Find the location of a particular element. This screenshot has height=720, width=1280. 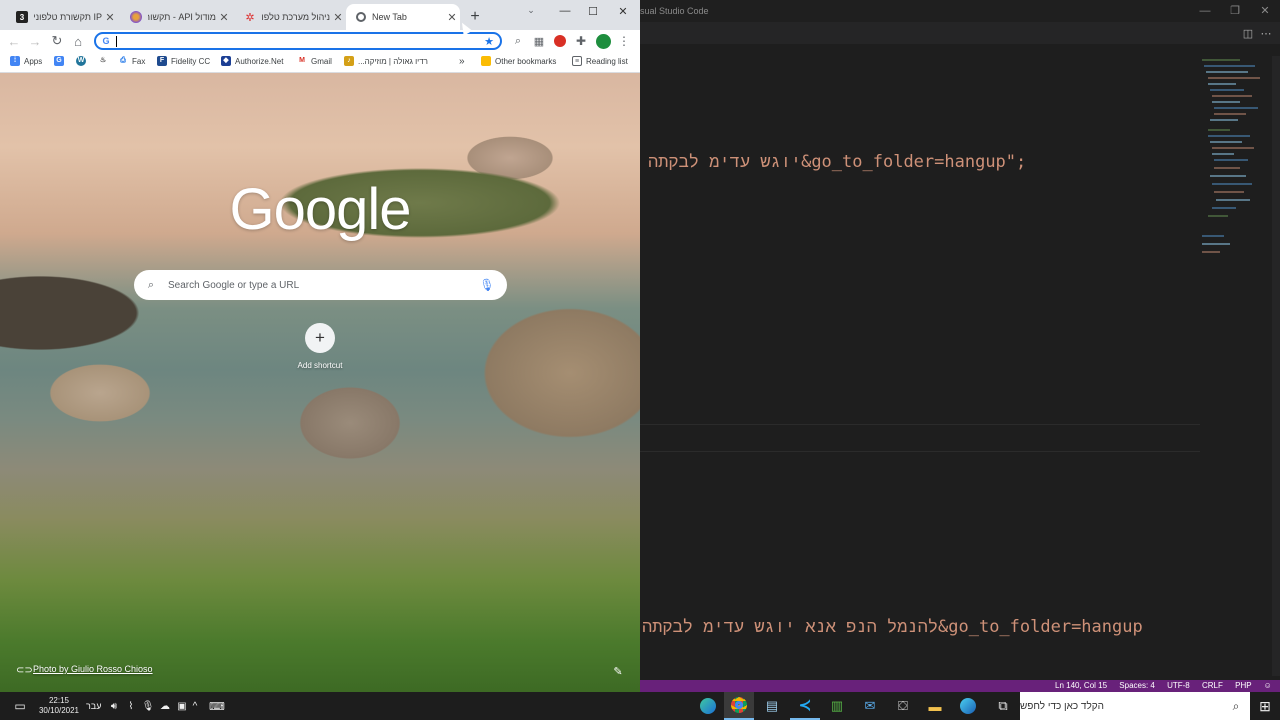

tab-api-module: מודול API - תקשור ✕ is located at coordinates (176, 17).